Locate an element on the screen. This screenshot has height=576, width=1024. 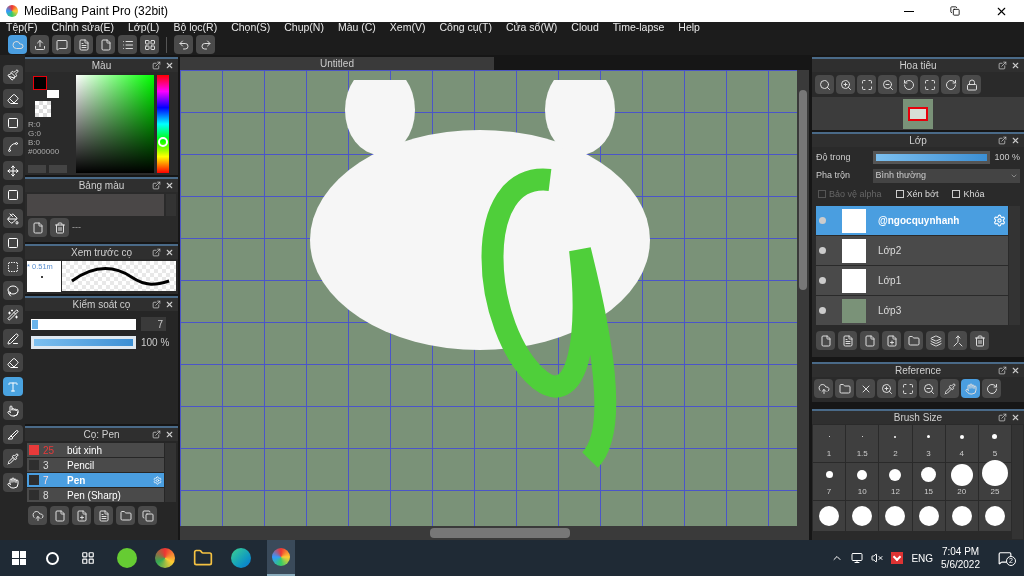
volume-muted-icon is located at coordinates (877, 558).